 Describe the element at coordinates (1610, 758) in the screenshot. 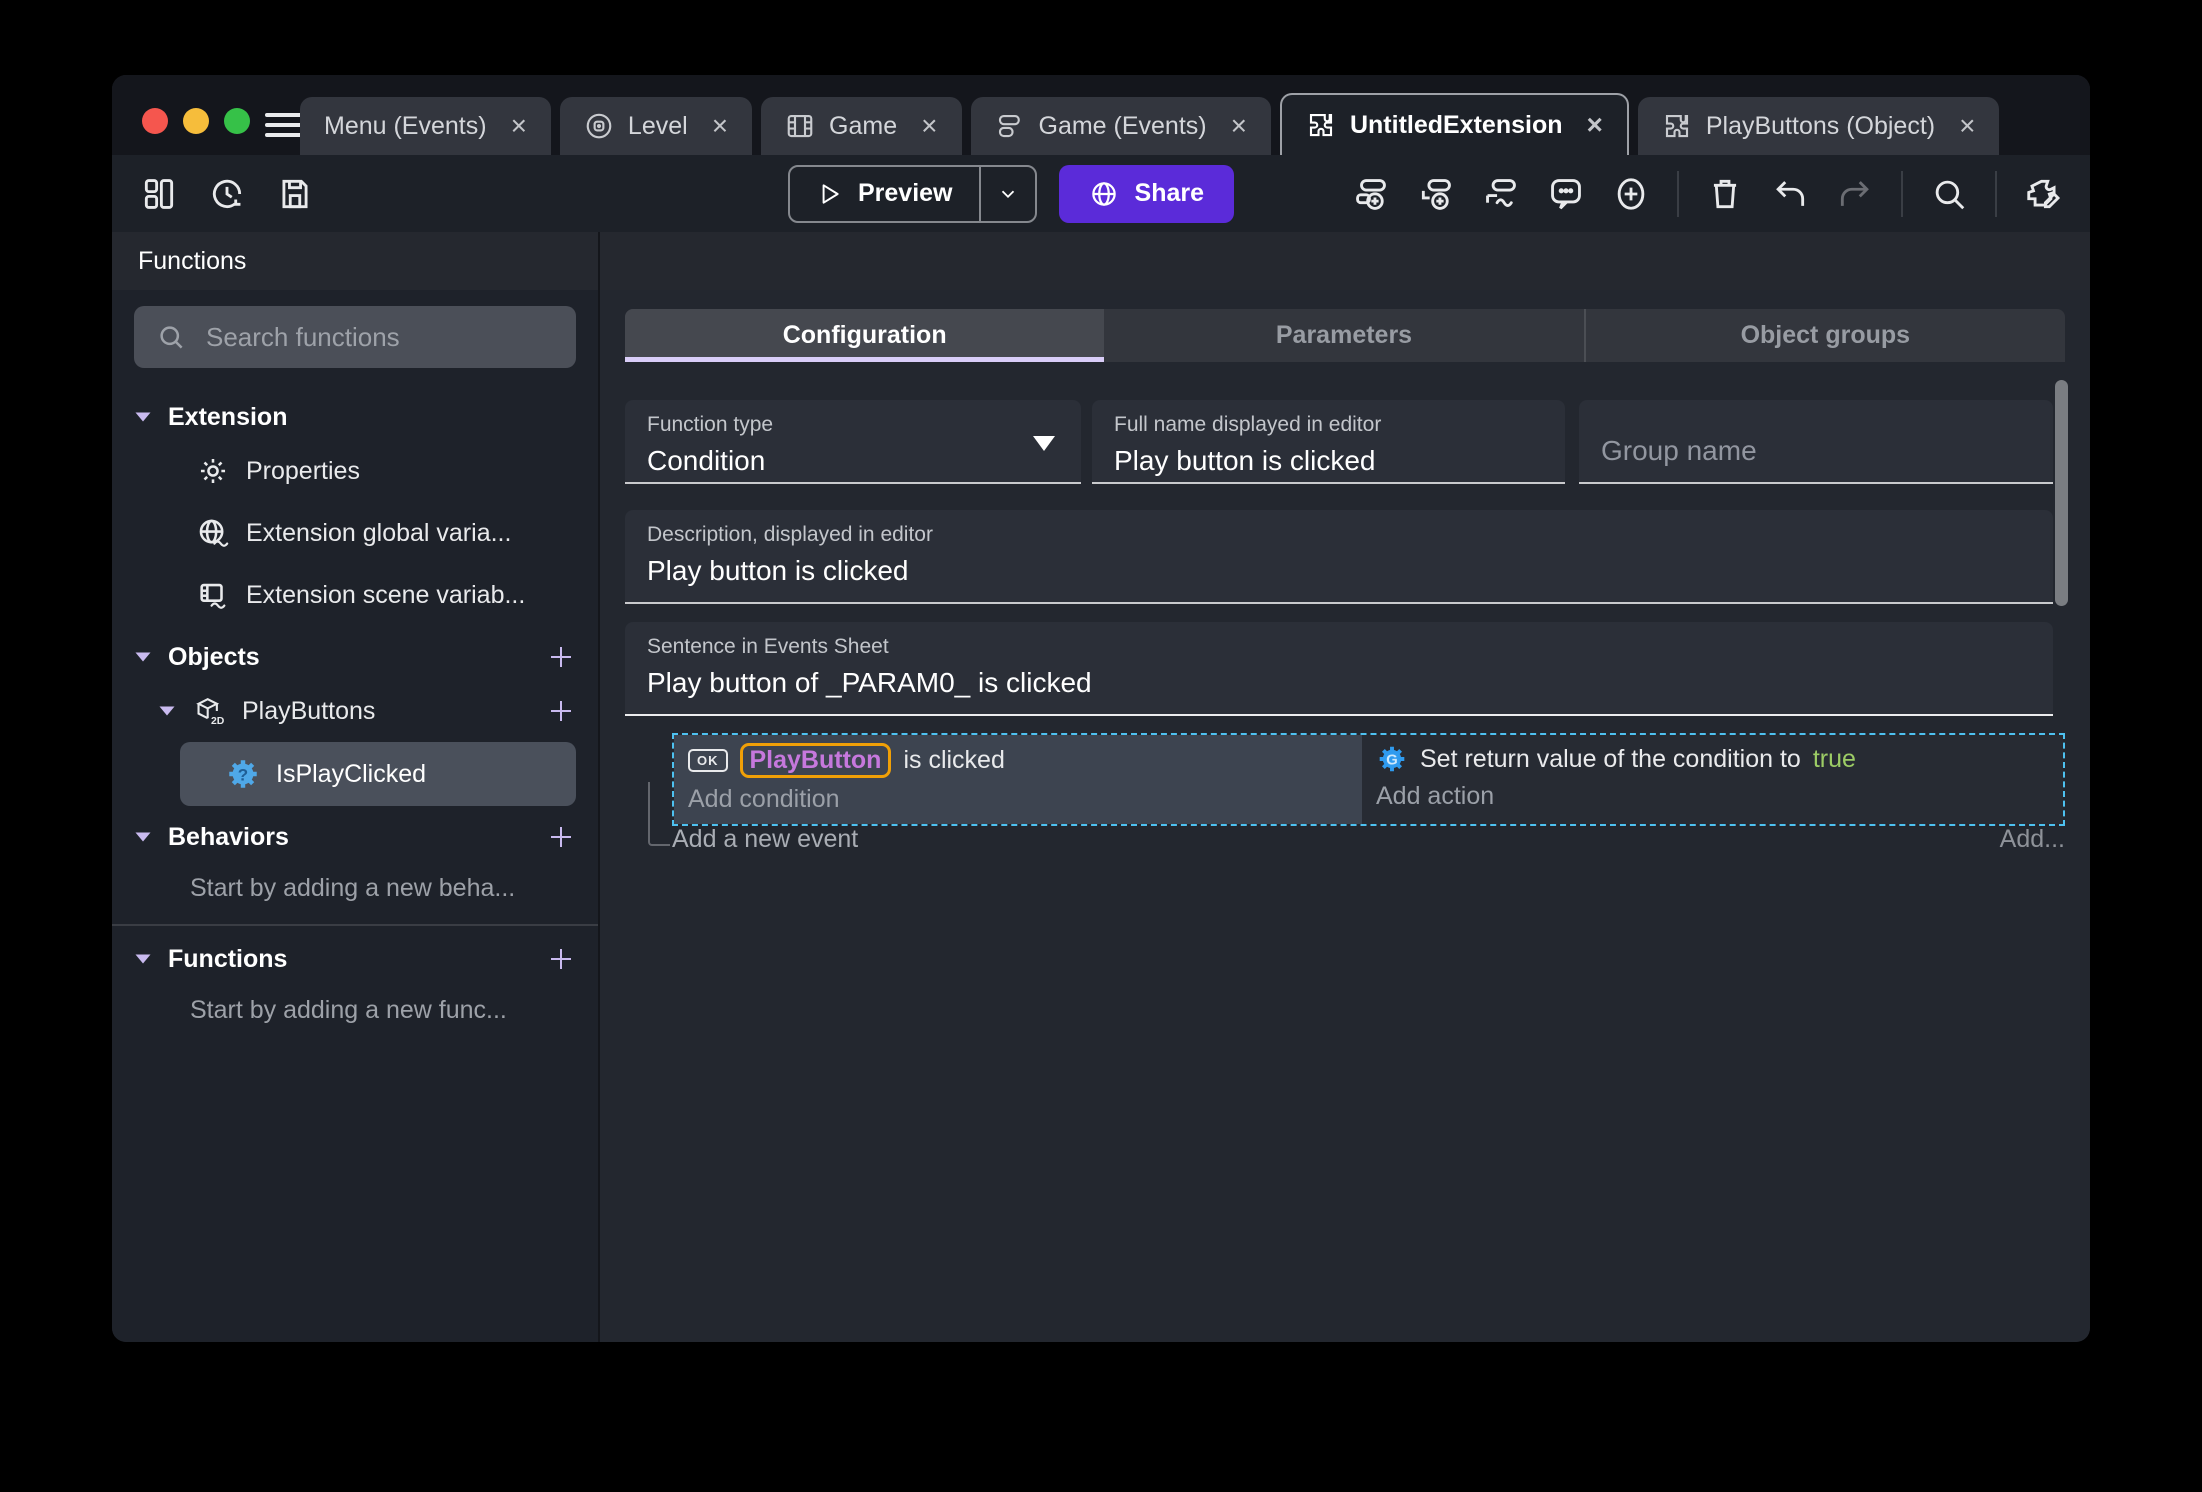

I see `action-text: Set return value of the condition to` at that location.